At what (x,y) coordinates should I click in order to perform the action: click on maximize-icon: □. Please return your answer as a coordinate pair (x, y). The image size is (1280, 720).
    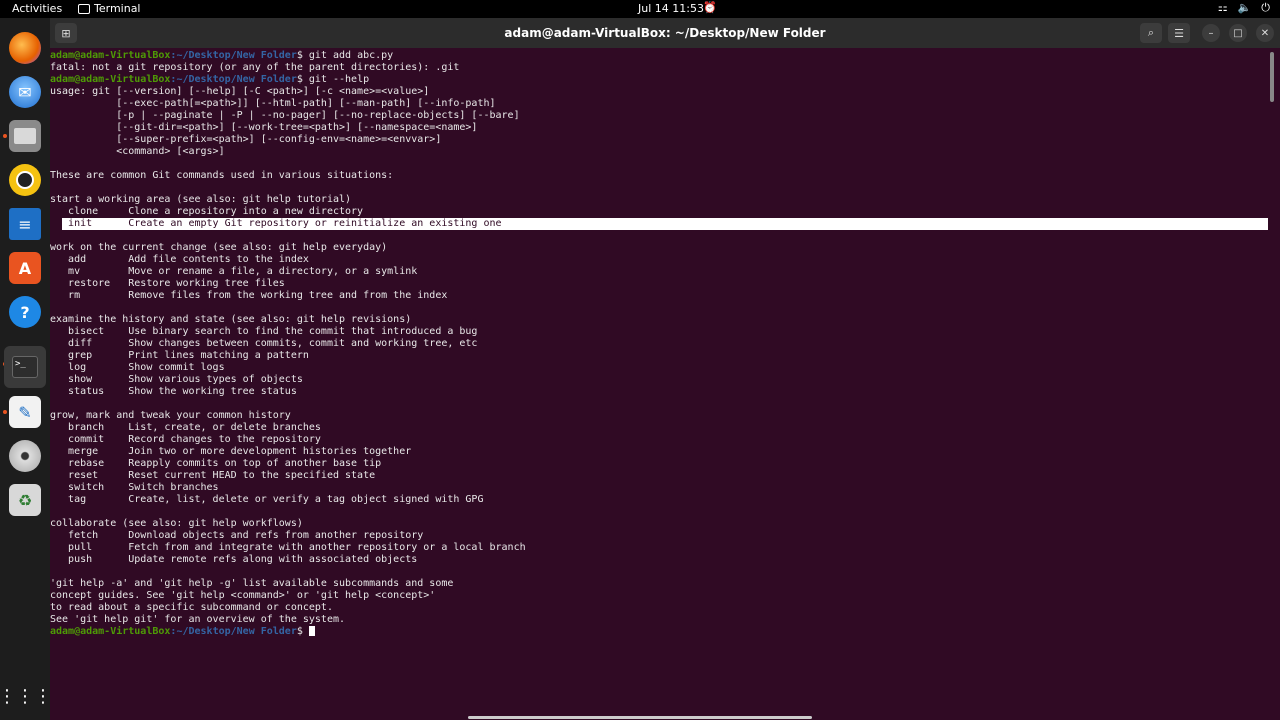
    Looking at the image, I should click on (1238, 33).